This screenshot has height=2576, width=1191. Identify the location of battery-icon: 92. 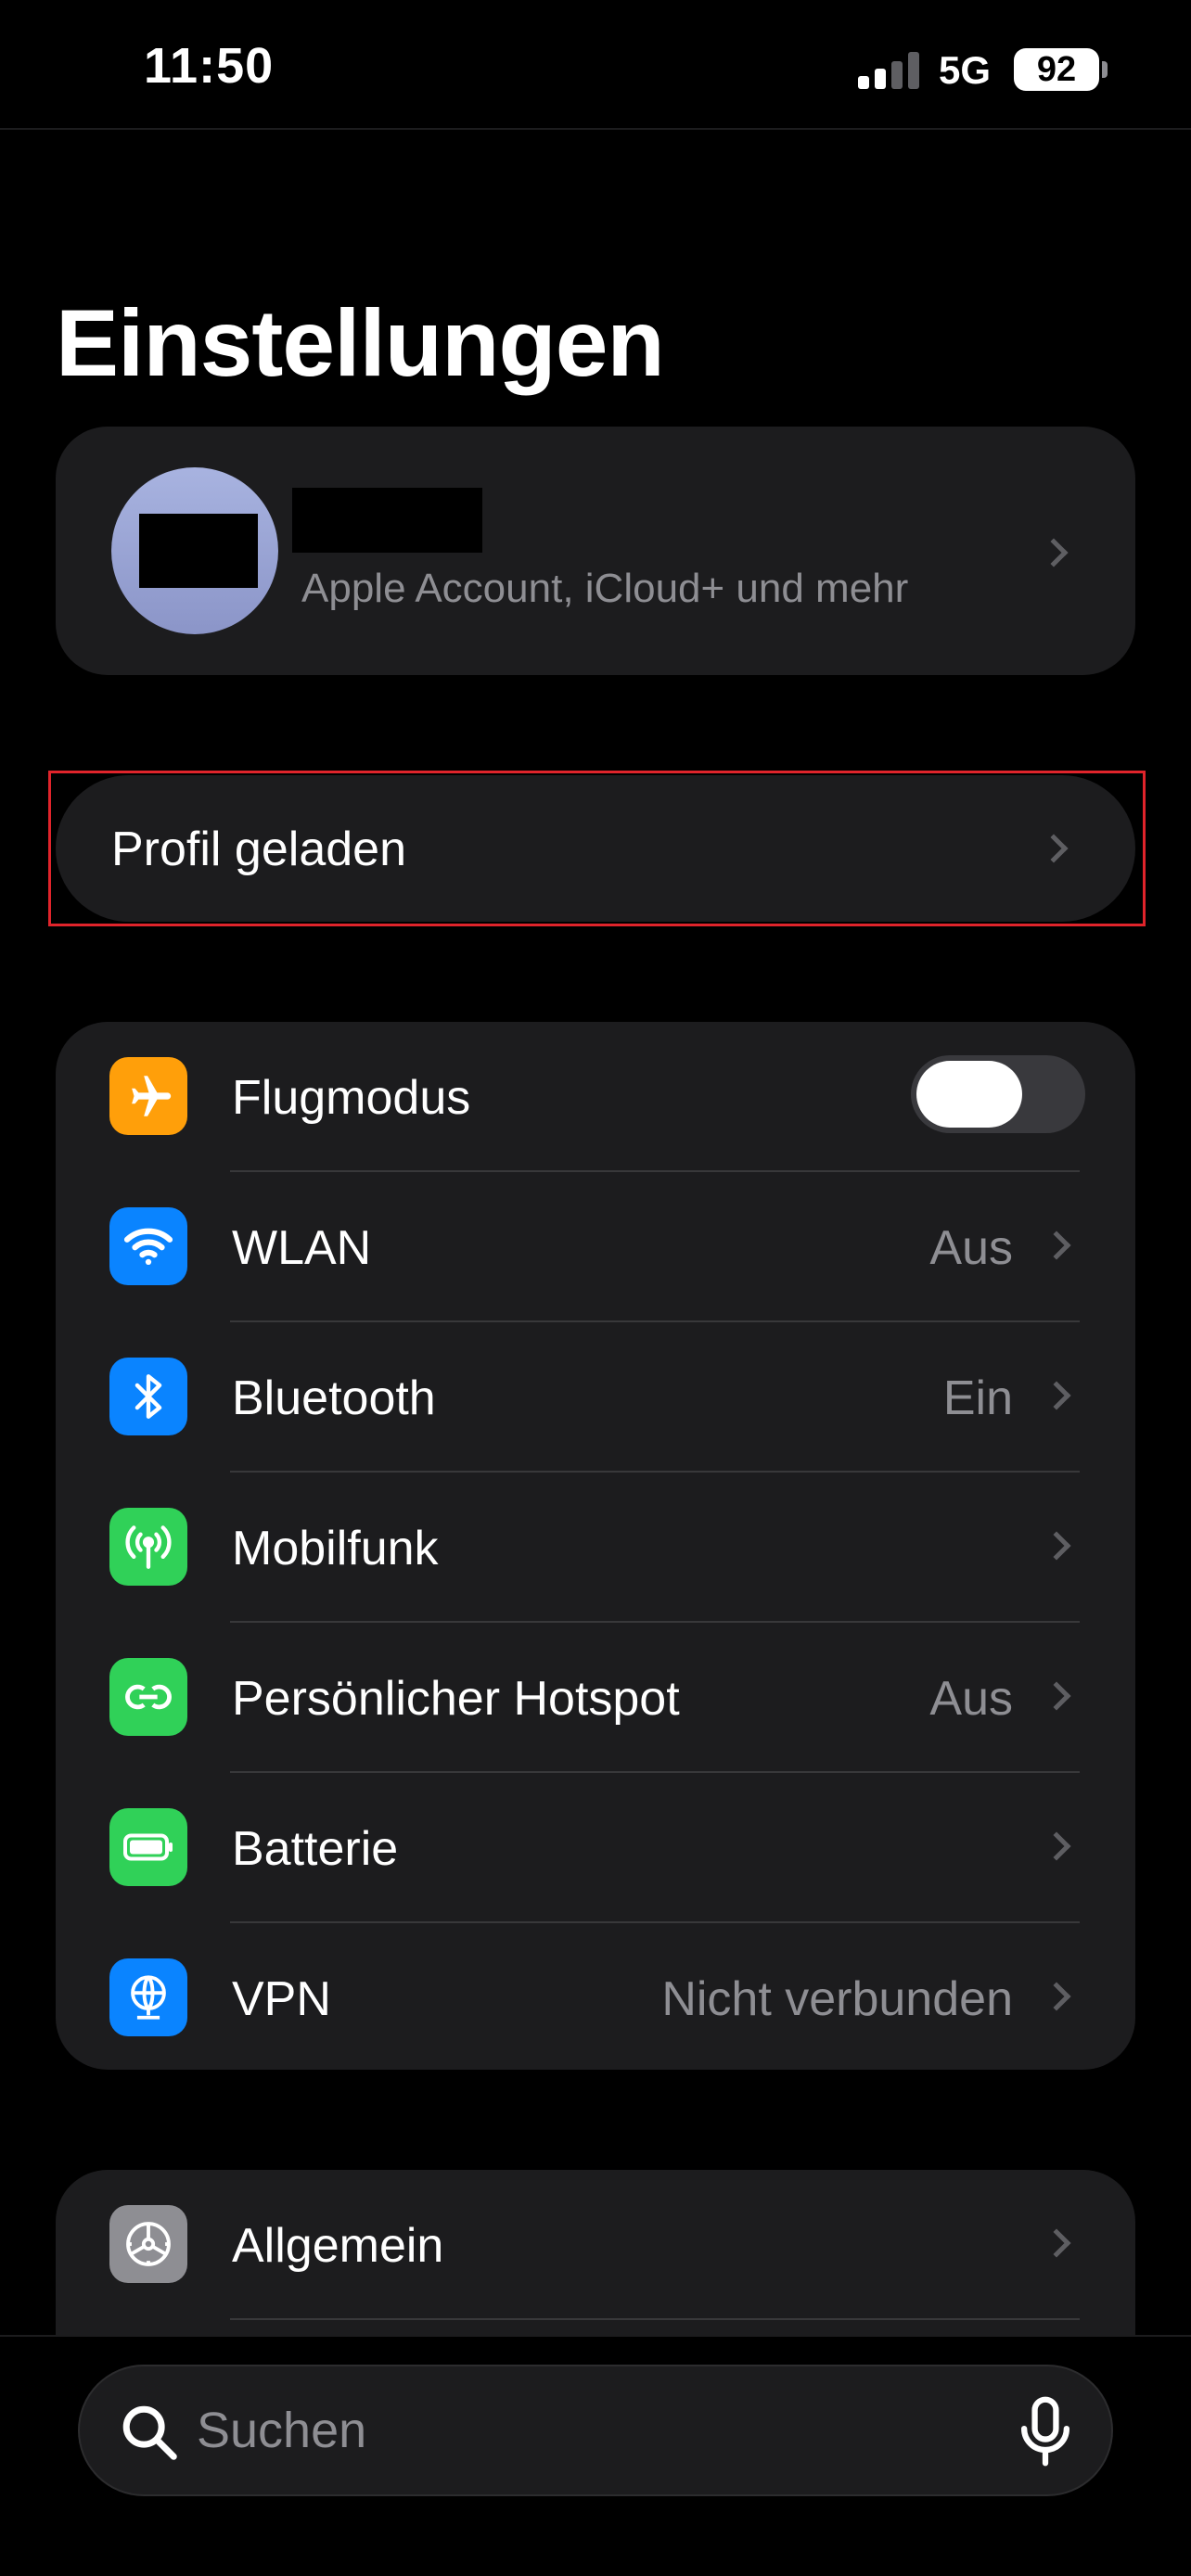
(1056, 69).